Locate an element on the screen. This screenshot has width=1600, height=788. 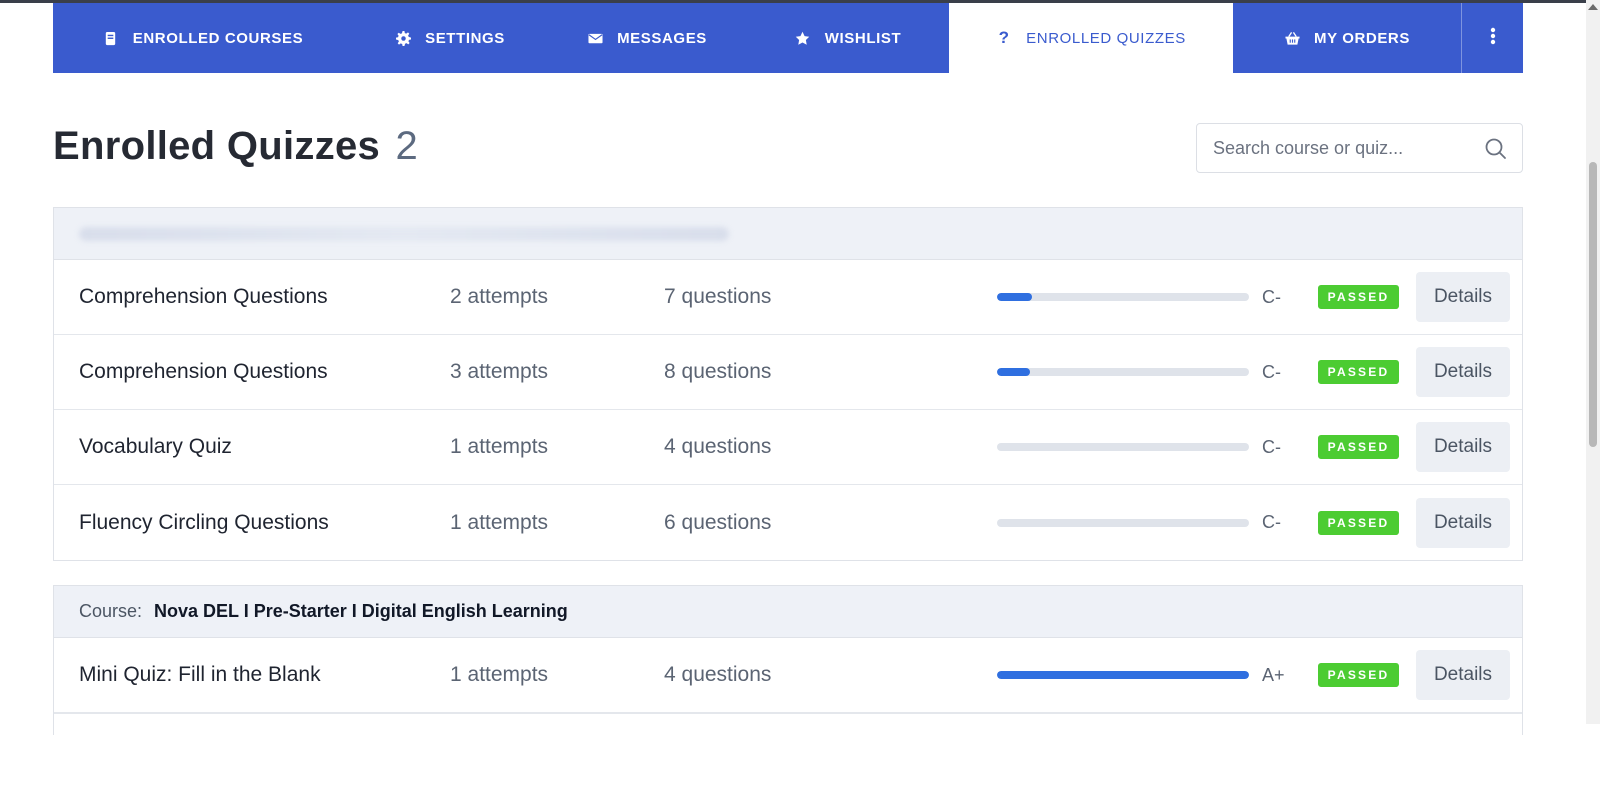
tab-label: WISHLIST is located at coordinates (863, 38).